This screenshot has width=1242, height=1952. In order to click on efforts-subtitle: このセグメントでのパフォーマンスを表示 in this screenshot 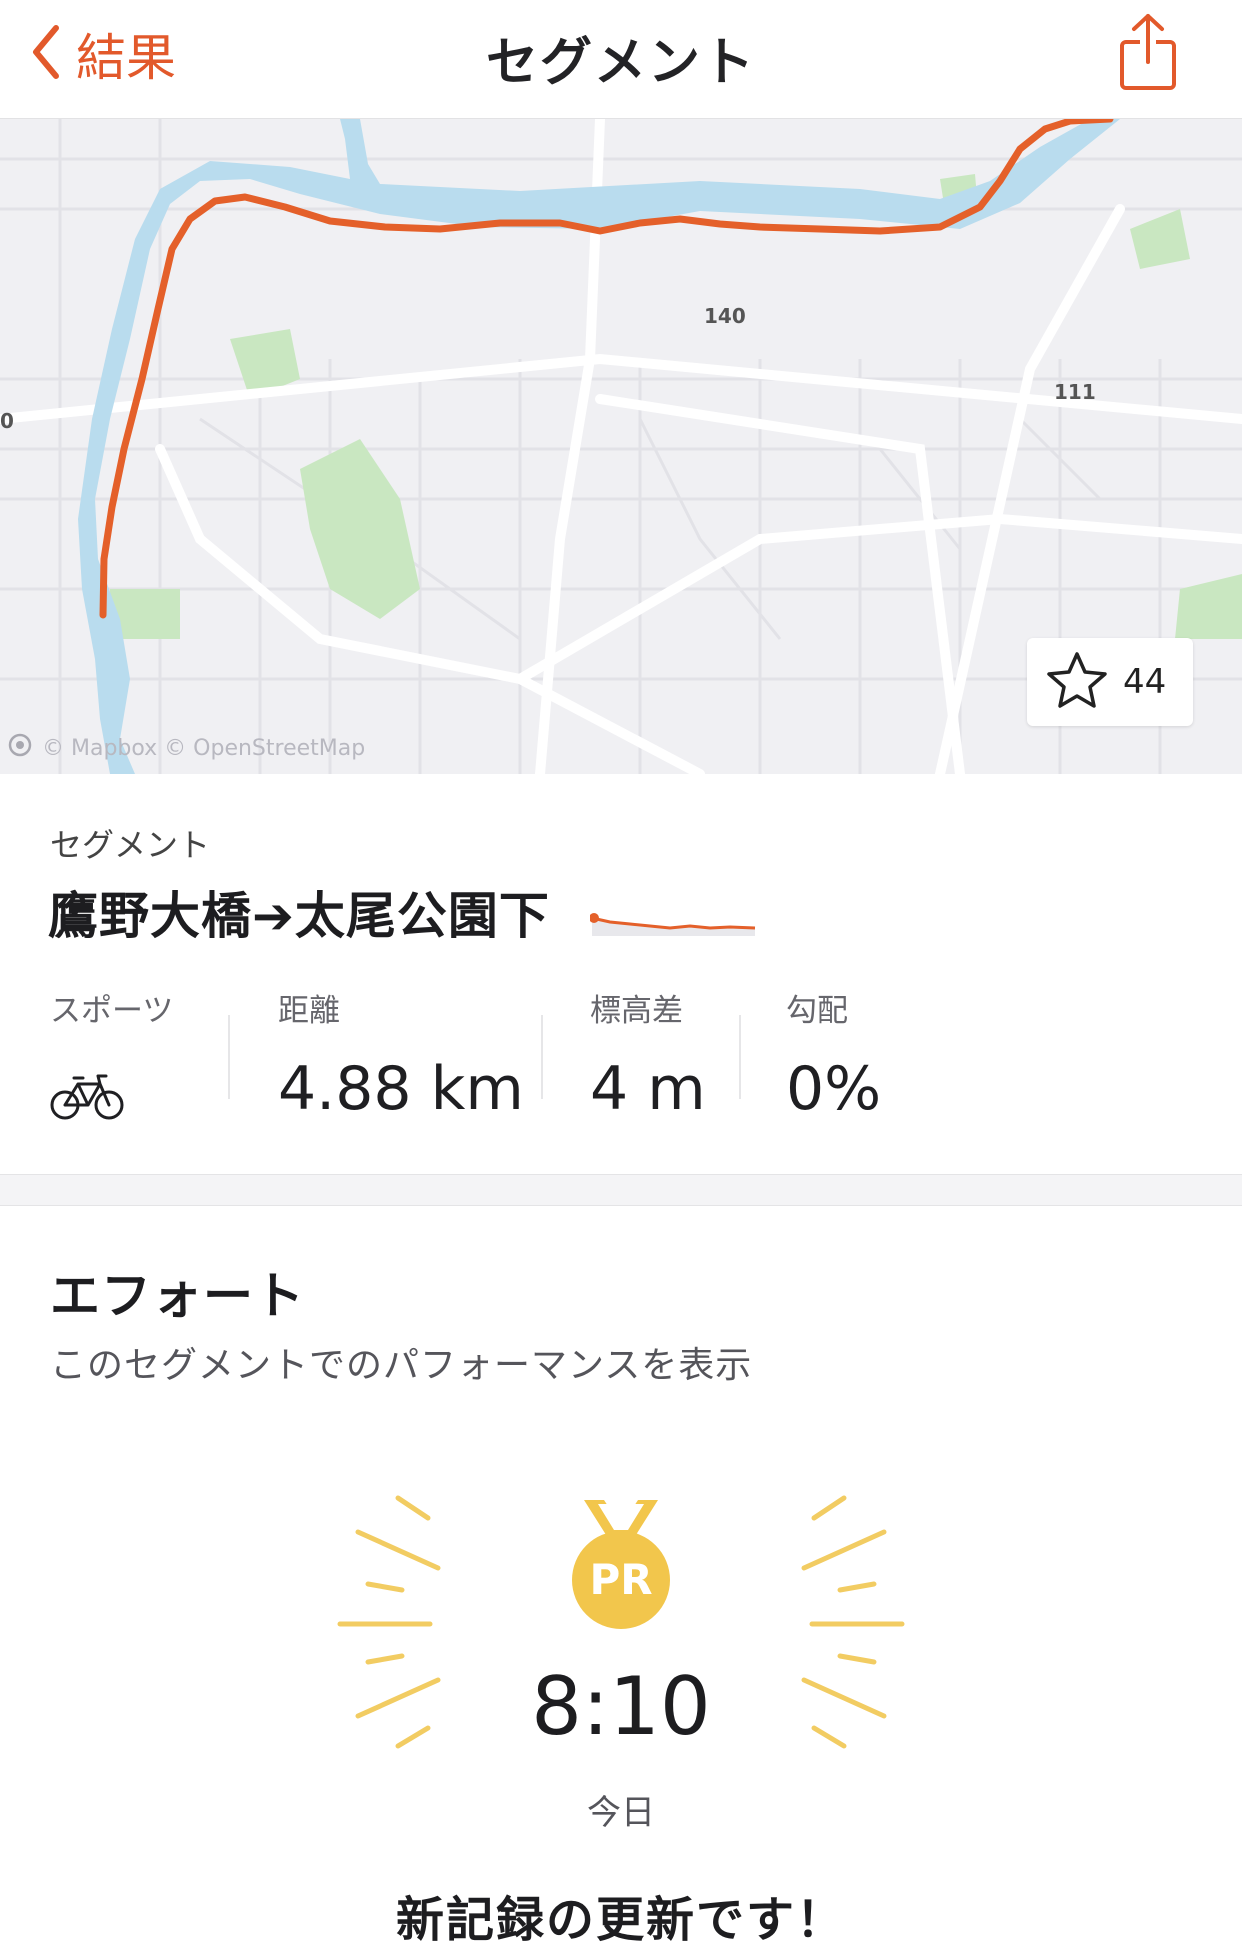, I will do `click(401, 1365)`.